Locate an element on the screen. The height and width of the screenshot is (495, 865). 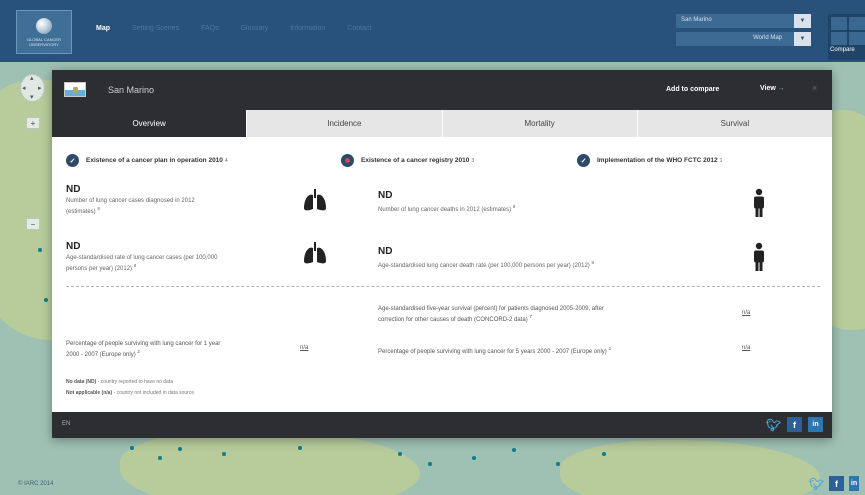
country-select: San Marino ▼ is located at coordinates (743, 21).